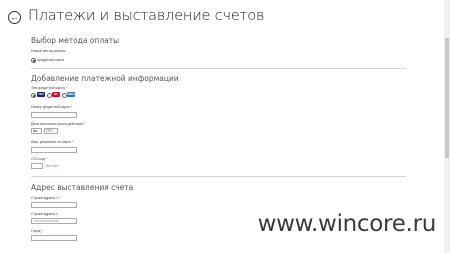 This screenshot has width=450, height=253. Describe the element at coordinates (51, 60) in the screenshot. I see `credit-card-radio-label: Кредитная карта` at that location.